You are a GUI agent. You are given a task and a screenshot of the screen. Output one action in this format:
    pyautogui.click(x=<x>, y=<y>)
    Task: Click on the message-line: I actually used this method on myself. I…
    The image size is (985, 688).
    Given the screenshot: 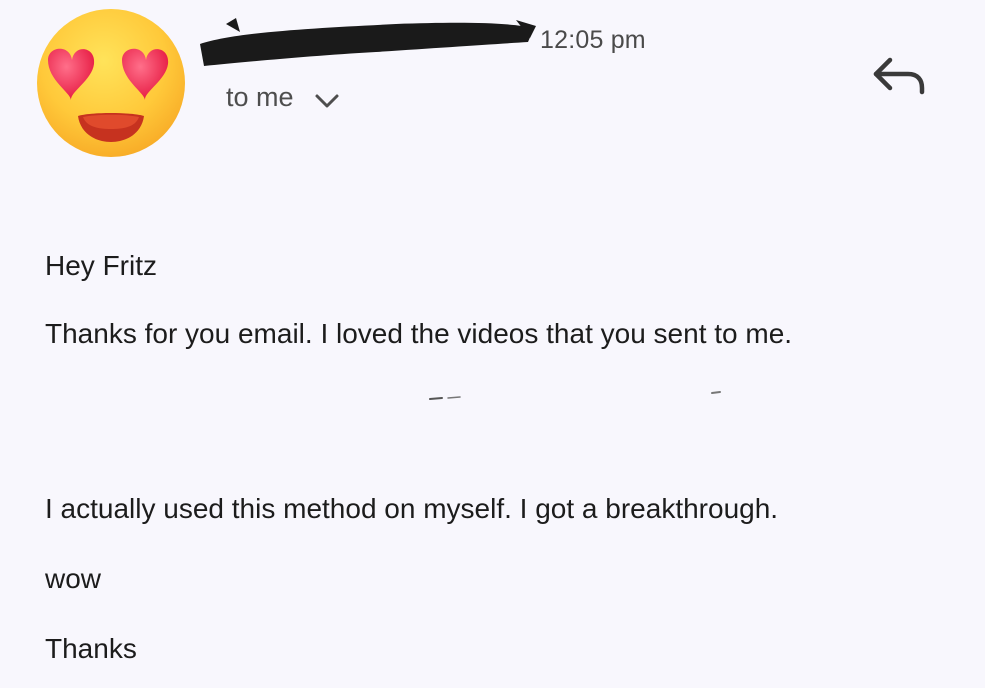 What is the action you would take?
    pyautogui.click(x=412, y=508)
    